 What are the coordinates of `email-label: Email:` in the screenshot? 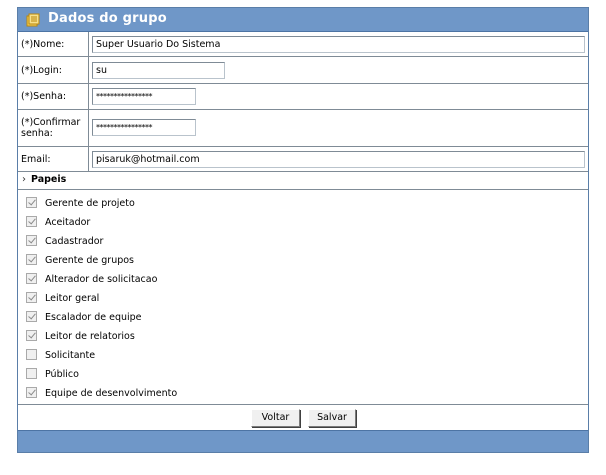 It's located at (53, 159).